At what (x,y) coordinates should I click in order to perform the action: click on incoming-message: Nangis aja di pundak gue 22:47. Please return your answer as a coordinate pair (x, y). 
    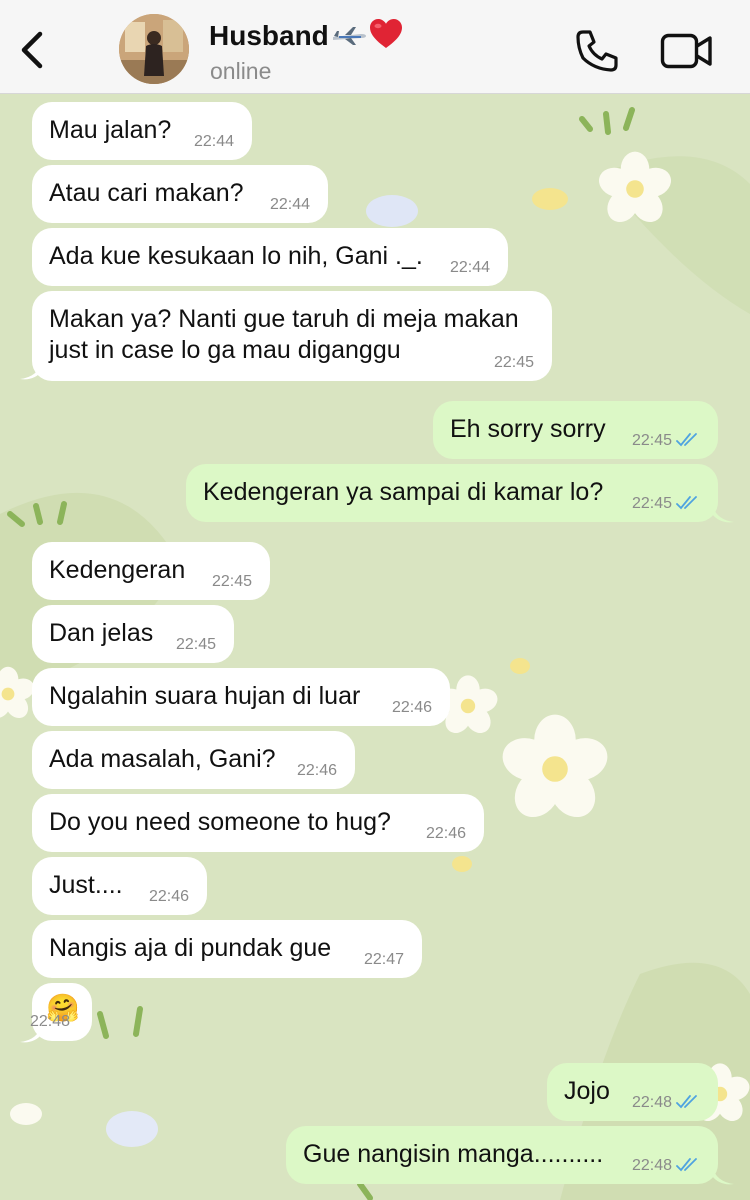
    Looking at the image, I should click on (227, 949).